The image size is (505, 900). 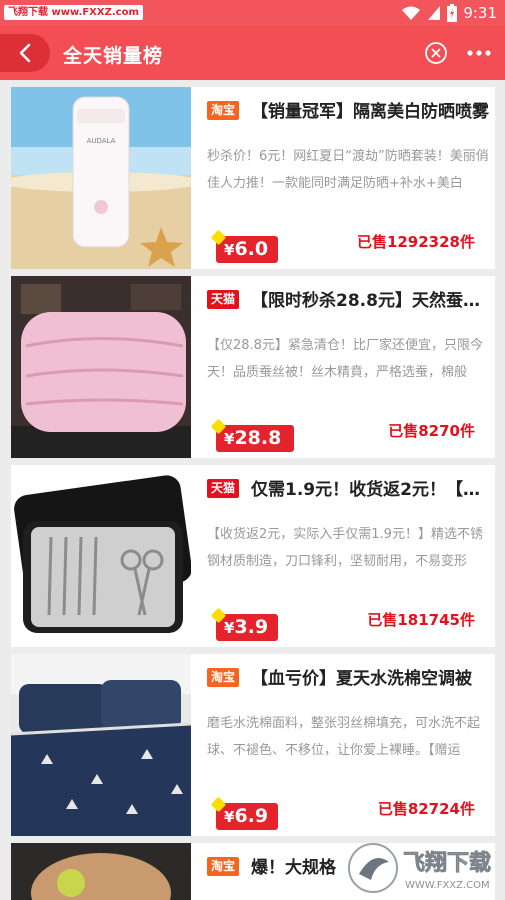 I want to click on more-dots-icon, so click(x=479, y=53).